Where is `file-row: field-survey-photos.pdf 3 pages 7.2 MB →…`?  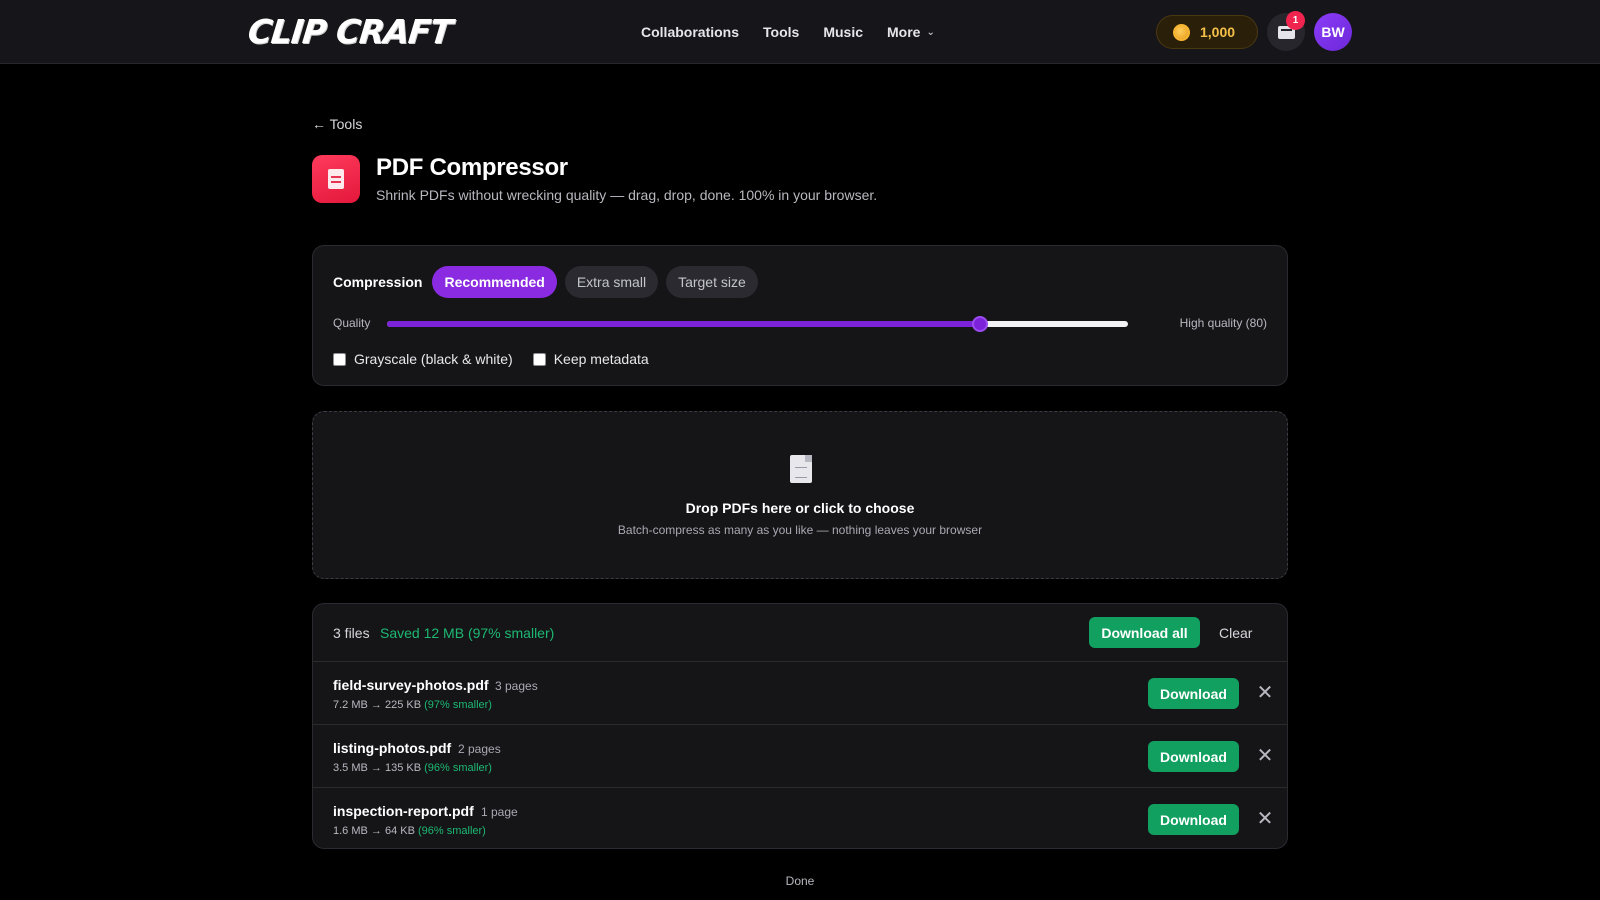 file-row: field-survey-photos.pdf 3 pages 7.2 MB →… is located at coordinates (800, 693).